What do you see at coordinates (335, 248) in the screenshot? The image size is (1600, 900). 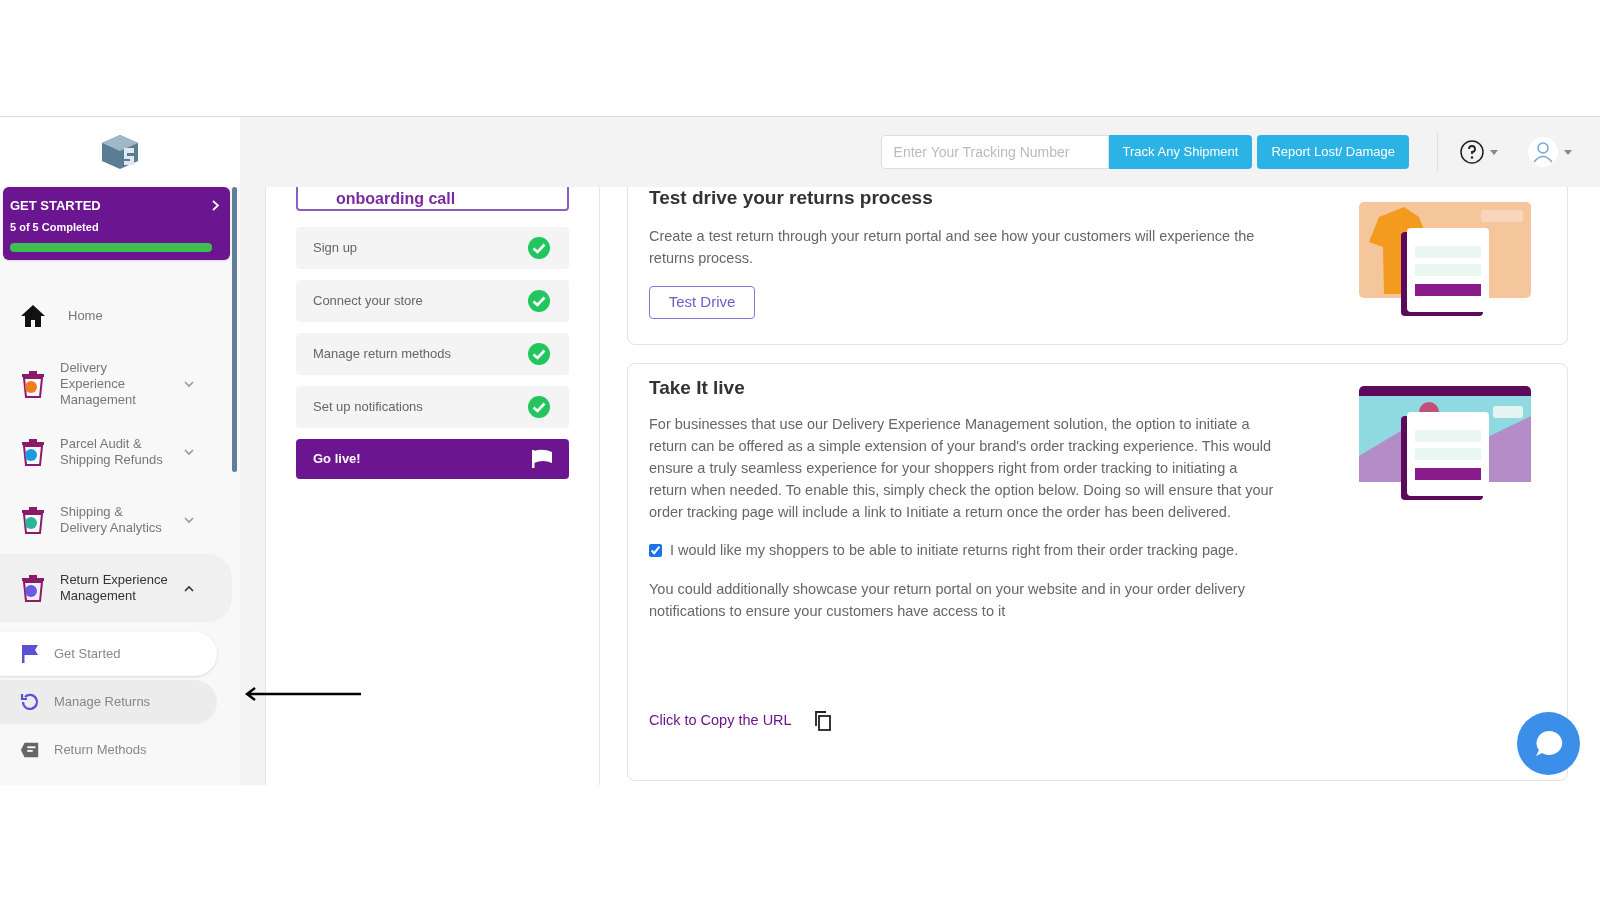 I see `step-label: Sign up` at bounding box center [335, 248].